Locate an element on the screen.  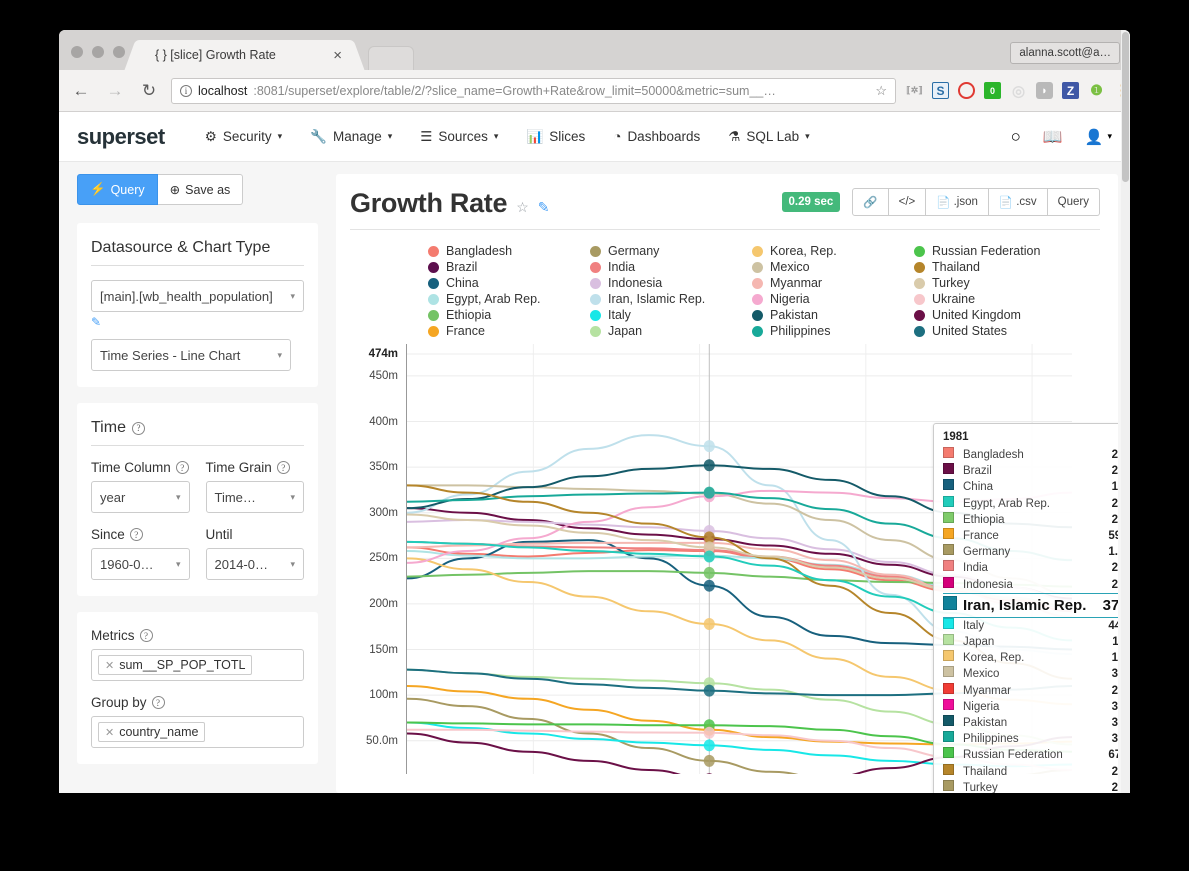
legend-item: Ukraine is located at coordinates (990, 299).